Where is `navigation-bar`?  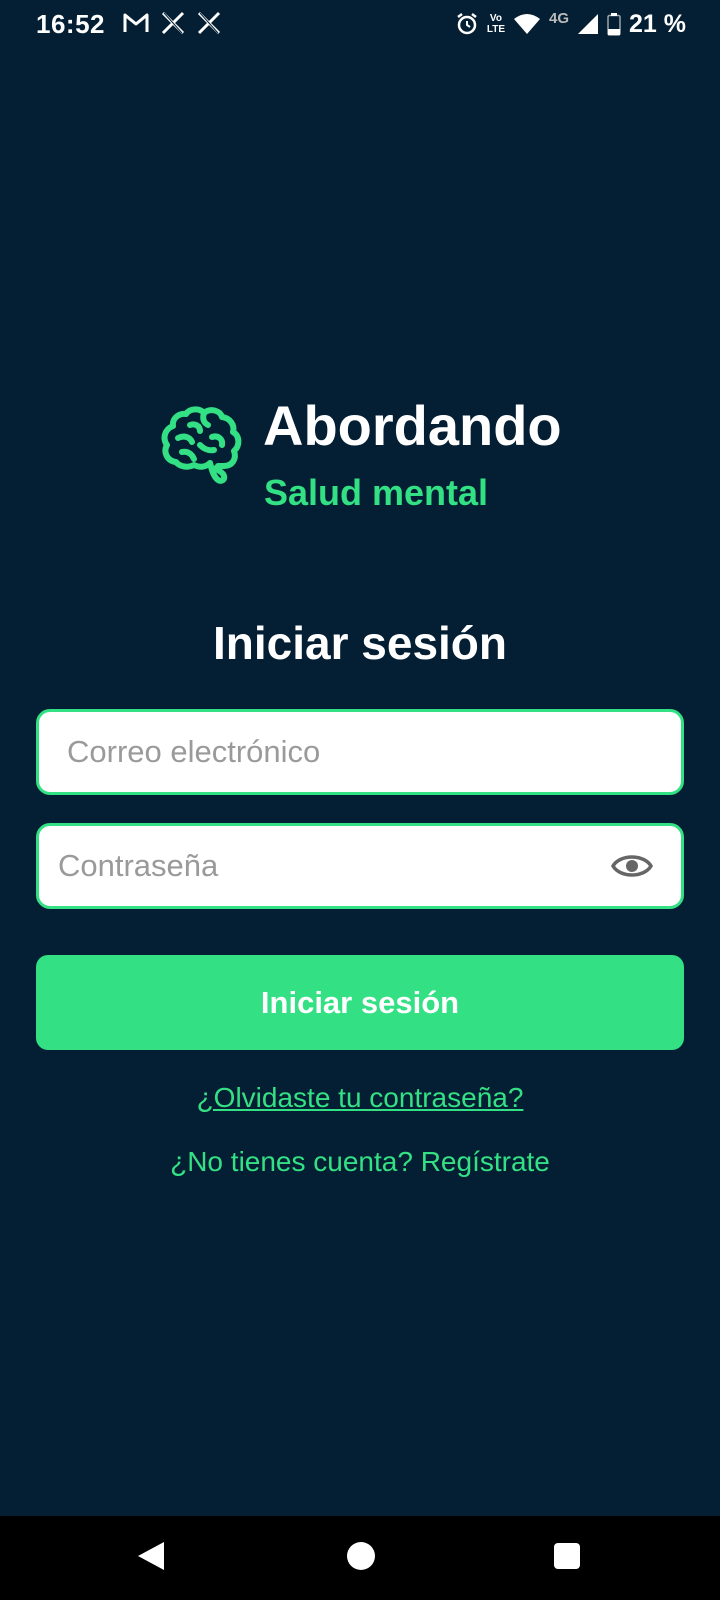 navigation-bar is located at coordinates (360, 1558).